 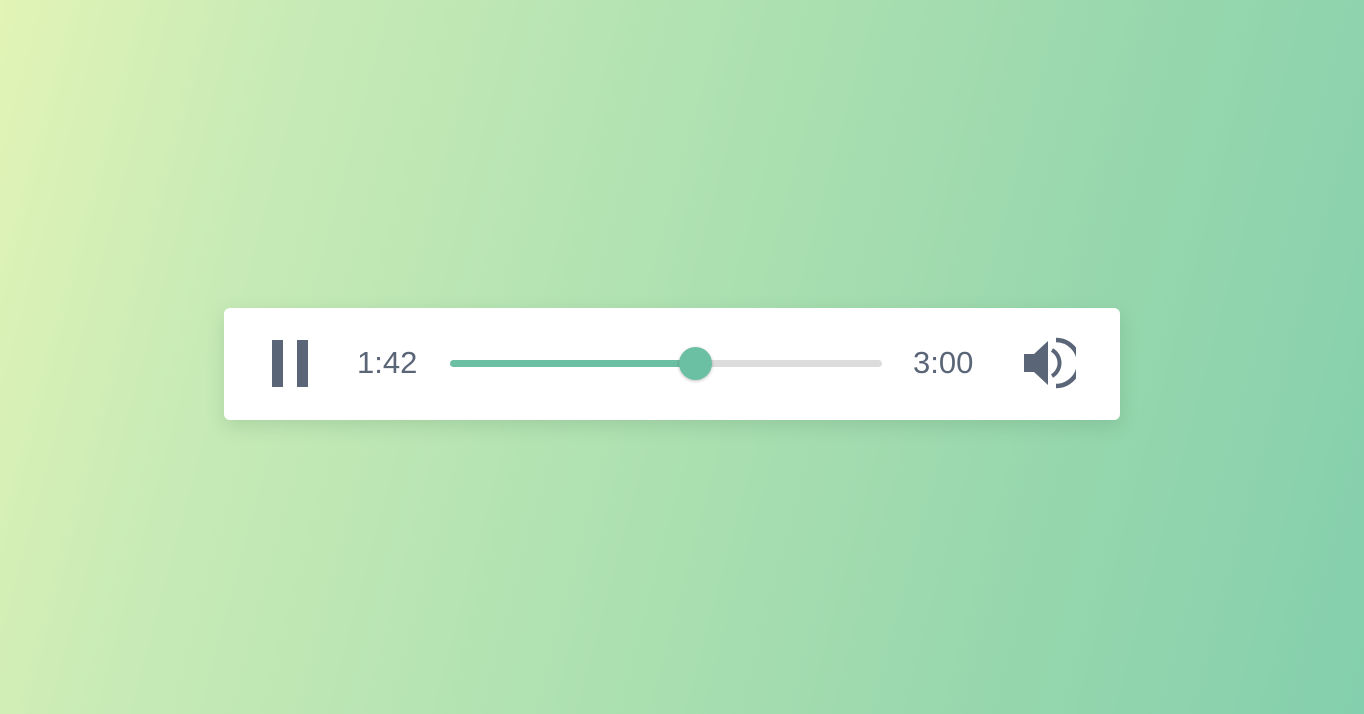 I want to click on total-duration: 3:00, so click(x=943, y=362).